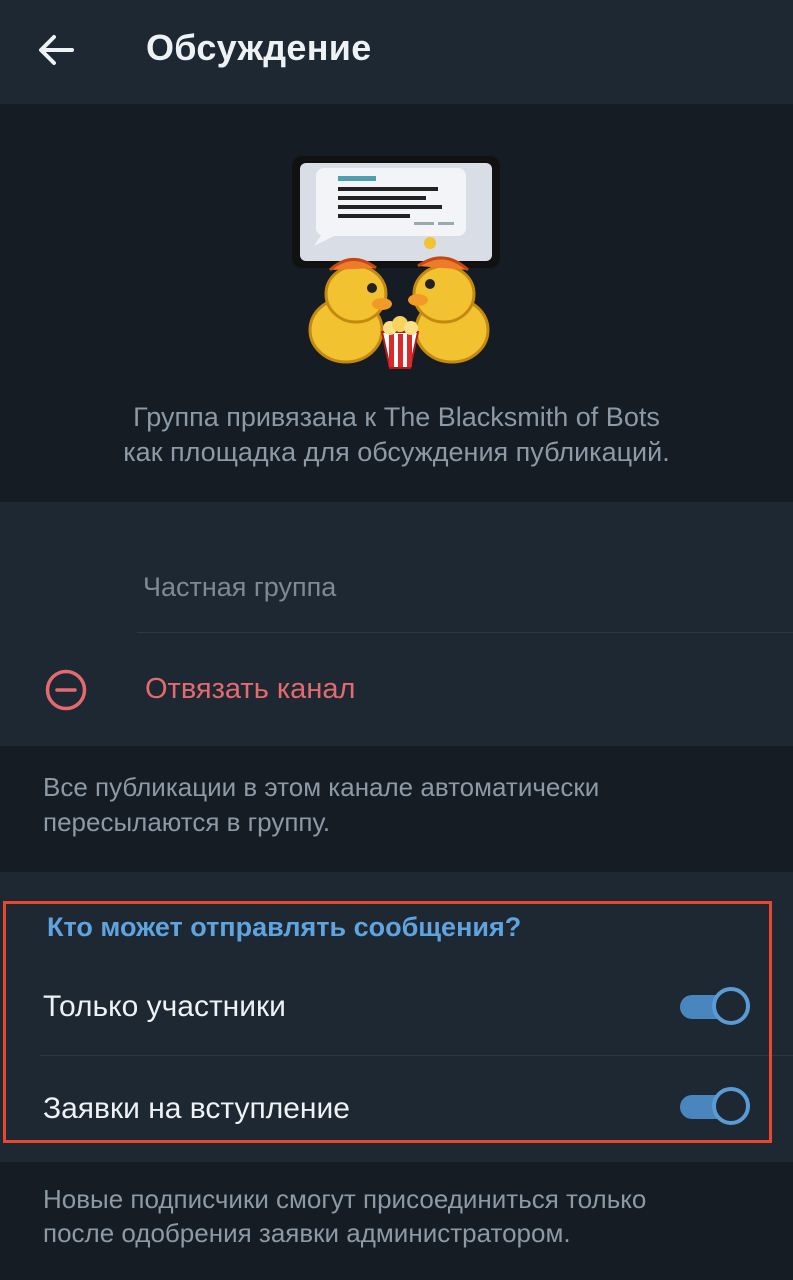 The image size is (793, 1280). What do you see at coordinates (396, 452) in the screenshot?
I see `hero-text-line2: как площадка для обсуждения публикаций.` at bounding box center [396, 452].